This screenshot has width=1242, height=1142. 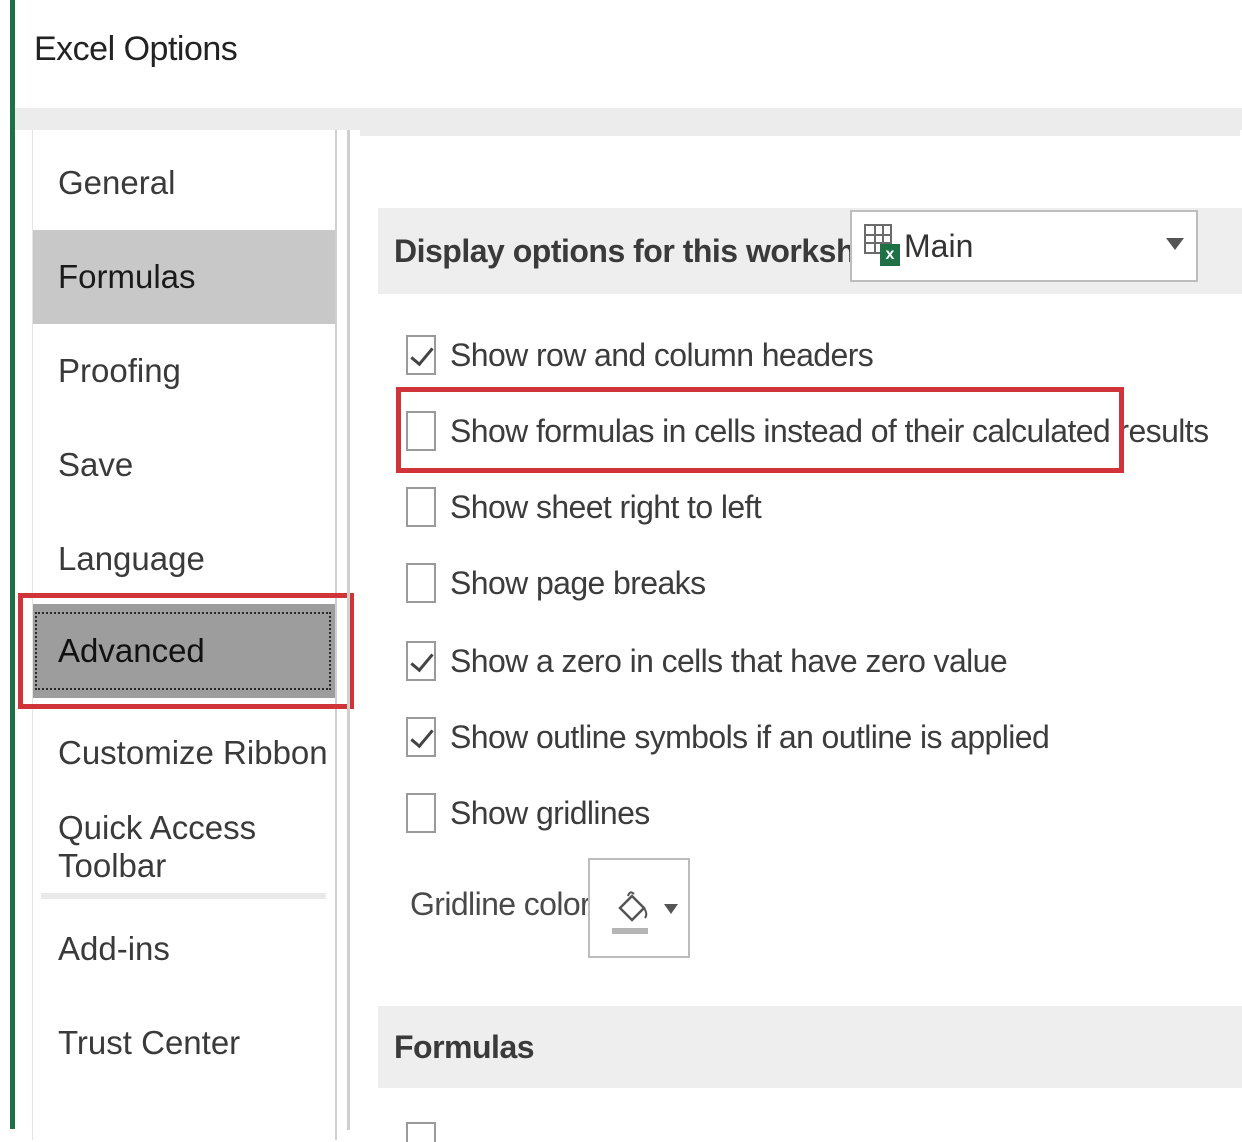 What do you see at coordinates (184, 183) in the screenshot?
I see `sidebar-item-general: General` at bounding box center [184, 183].